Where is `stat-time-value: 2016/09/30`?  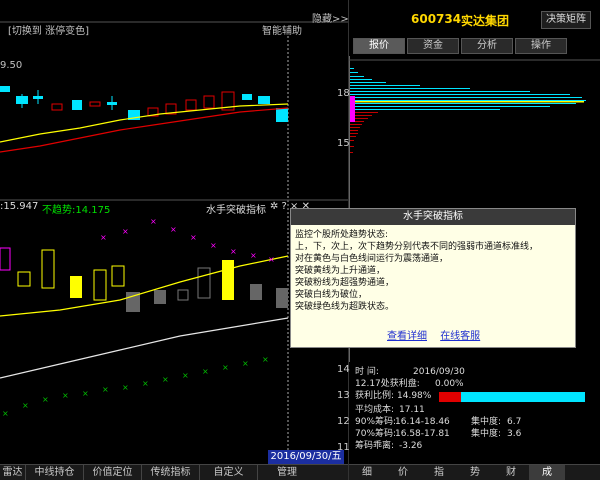 stat-time-value: 2016/09/30 is located at coordinates (439, 372).